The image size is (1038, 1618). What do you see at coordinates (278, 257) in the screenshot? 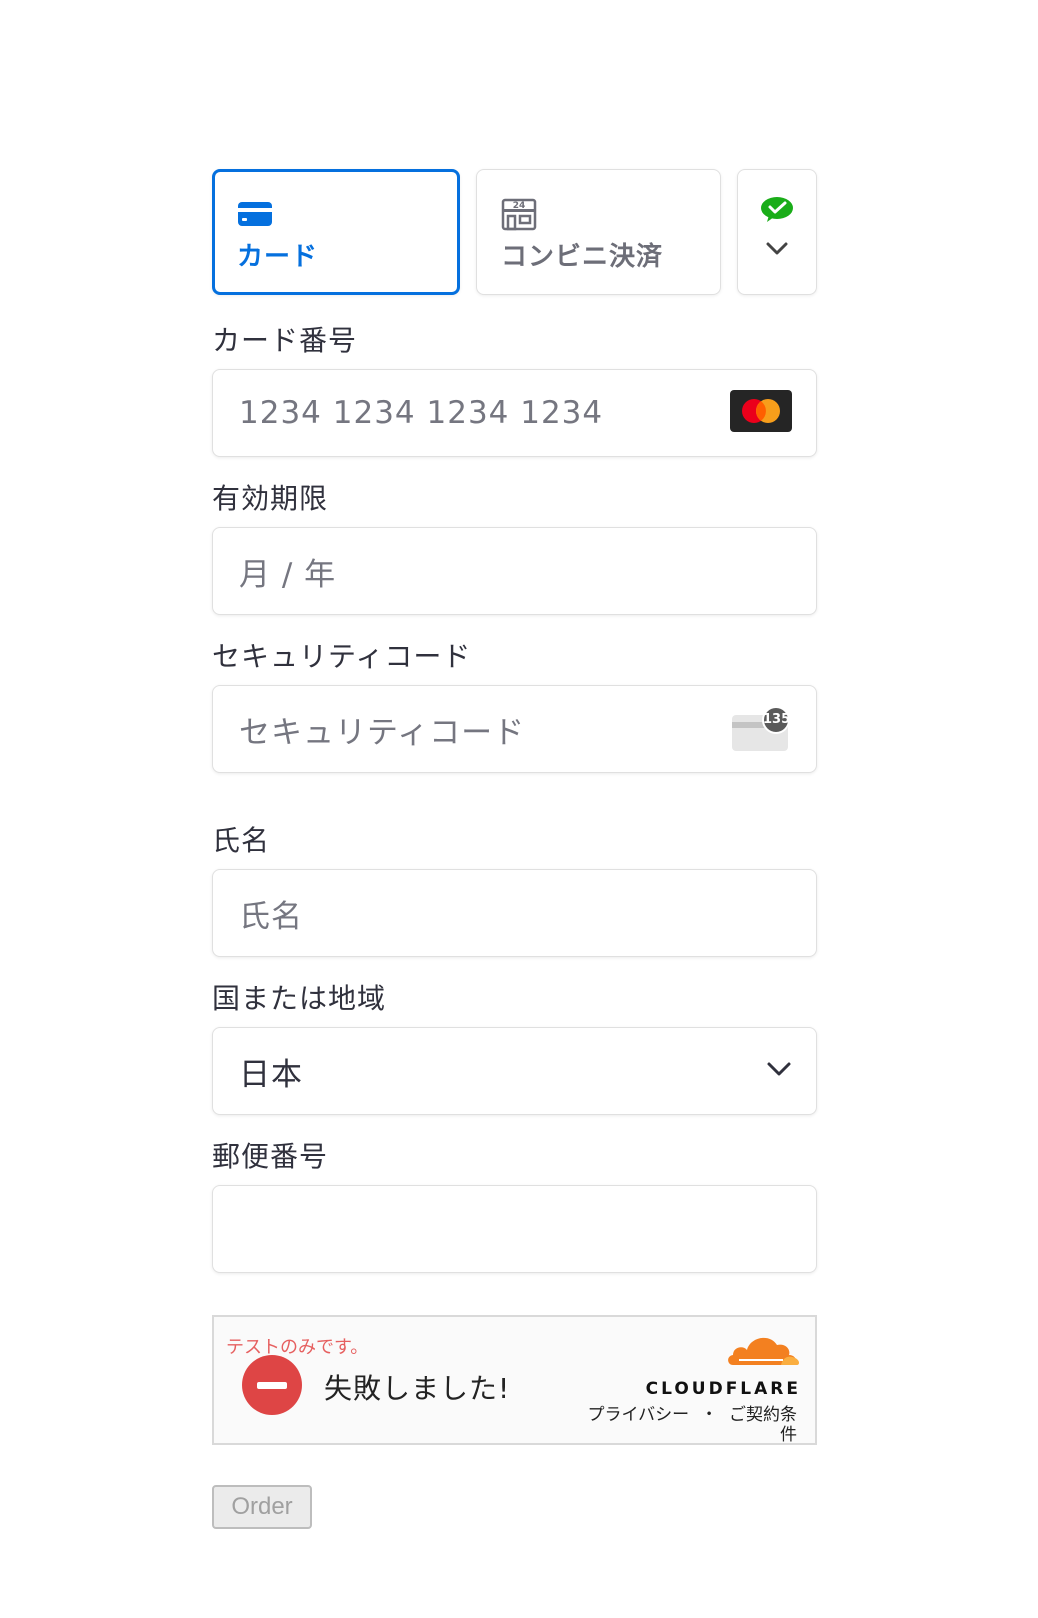
I see `tab-card-label: カード` at bounding box center [278, 257].